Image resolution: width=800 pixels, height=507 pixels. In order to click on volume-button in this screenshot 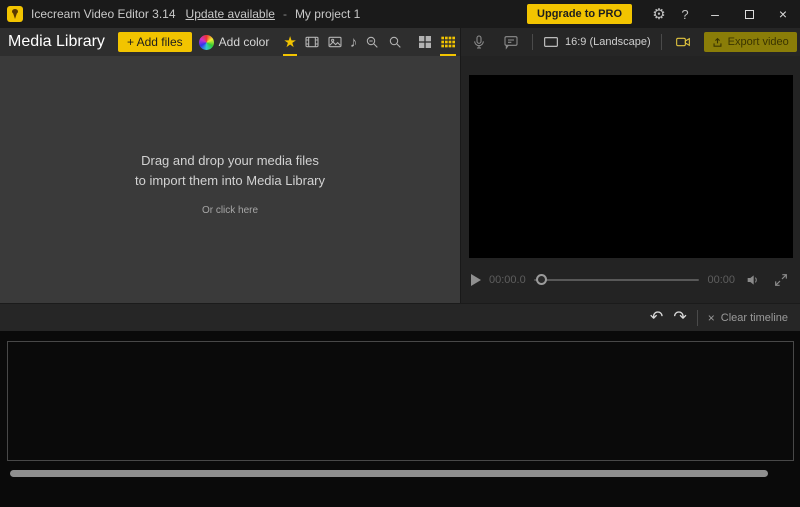, I will do `click(753, 280)`.